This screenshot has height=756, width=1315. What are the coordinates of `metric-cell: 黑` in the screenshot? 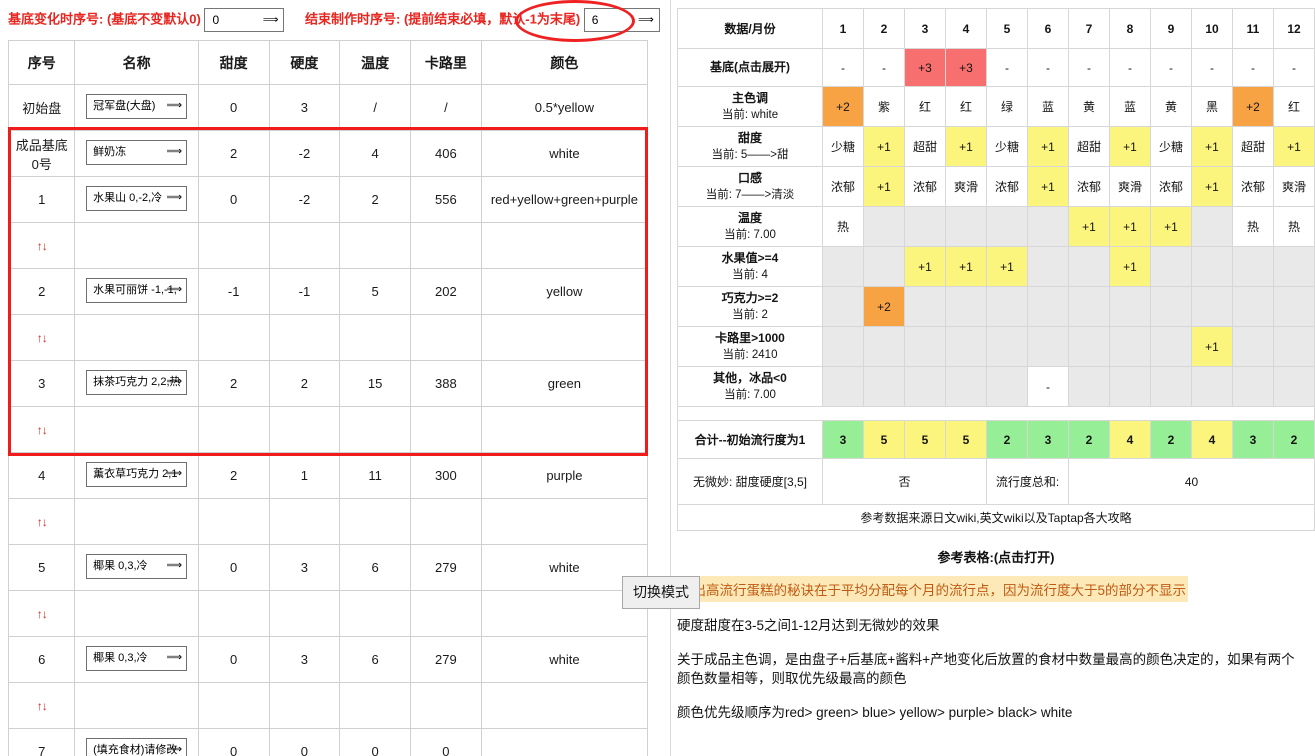 It's located at (1212, 106).